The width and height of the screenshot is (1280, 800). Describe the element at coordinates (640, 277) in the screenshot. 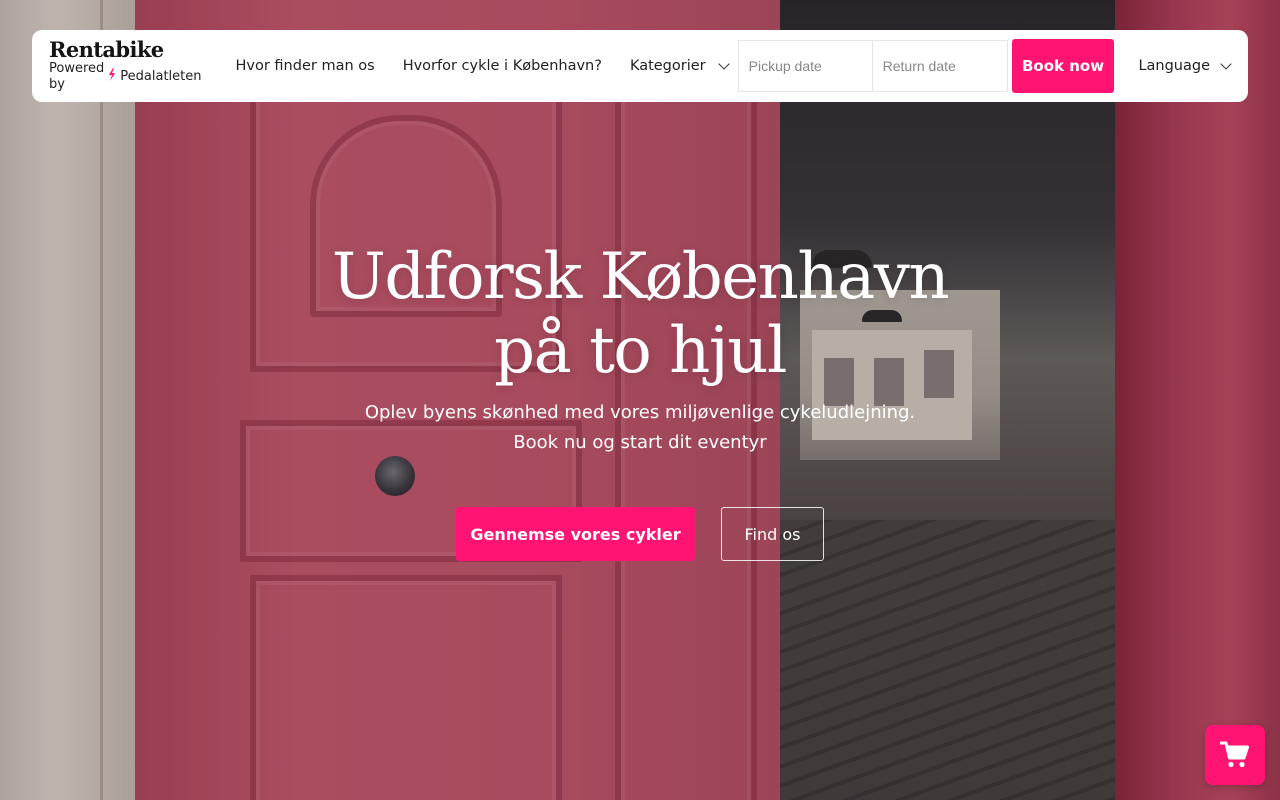

I see `hero-title-line-1: Udforsk København` at that location.